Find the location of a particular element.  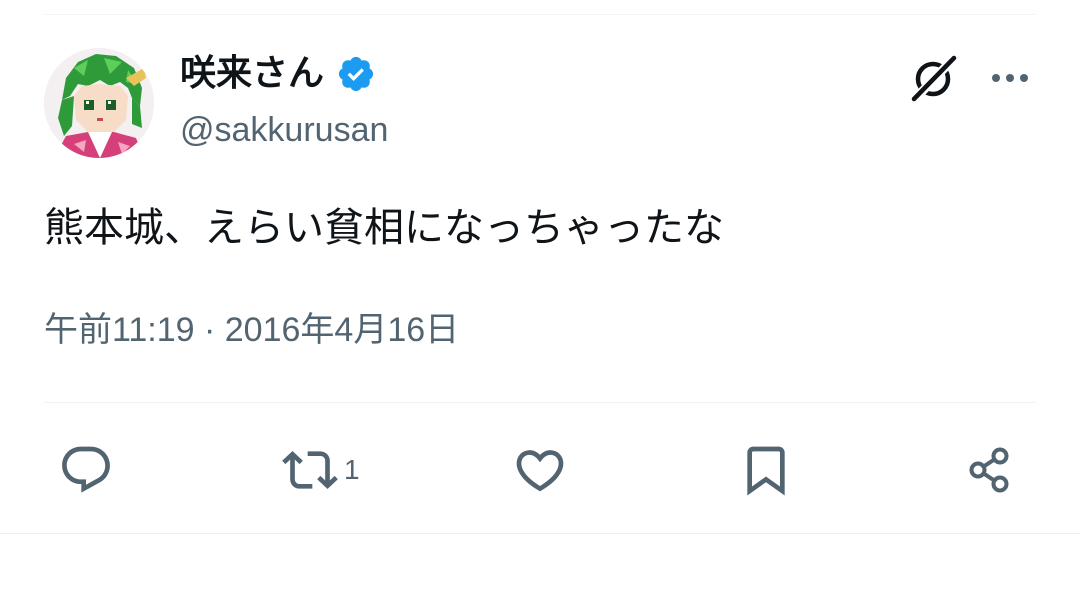

share-icon is located at coordinates (989, 470).